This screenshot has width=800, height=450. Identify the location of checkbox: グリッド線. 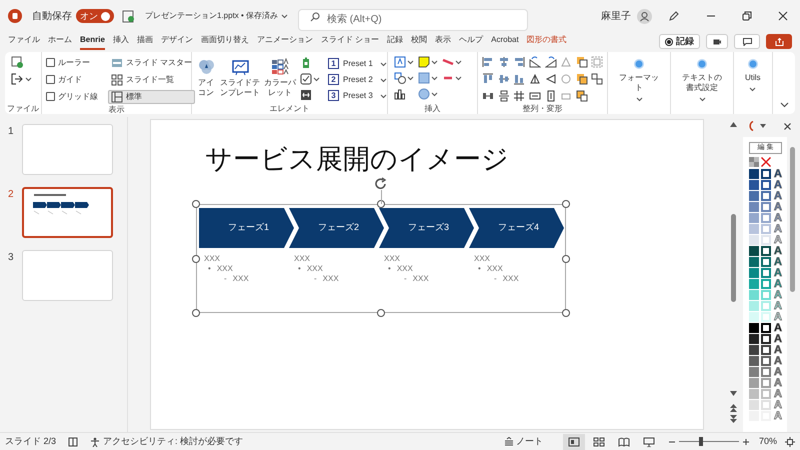
(72, 96).